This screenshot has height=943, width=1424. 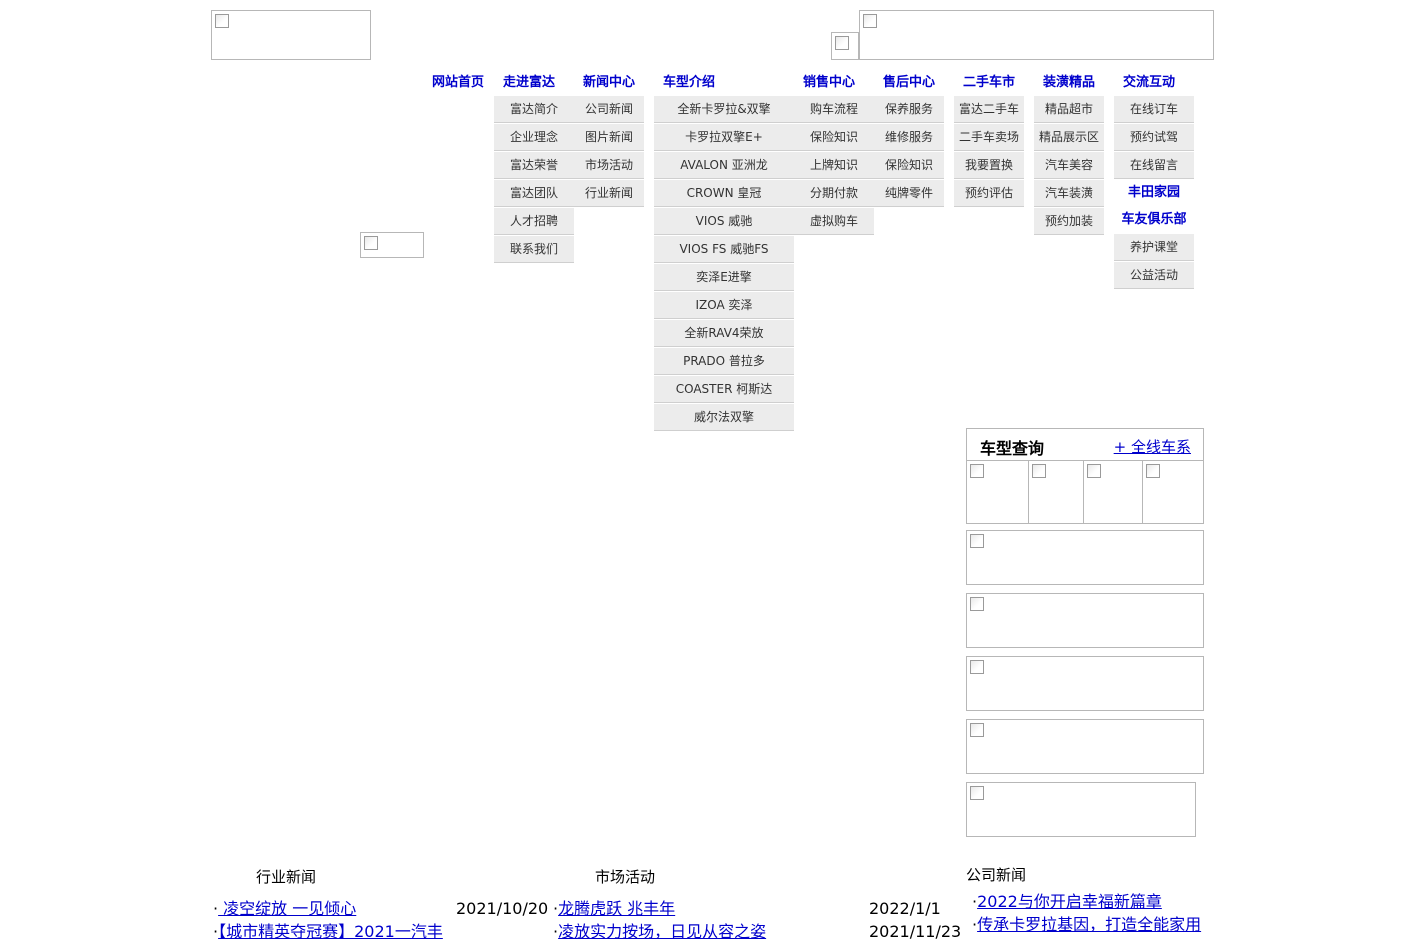 I want to click on news-link: 凌放实力按场，日见从容之姿, so click(x=662, y=931).